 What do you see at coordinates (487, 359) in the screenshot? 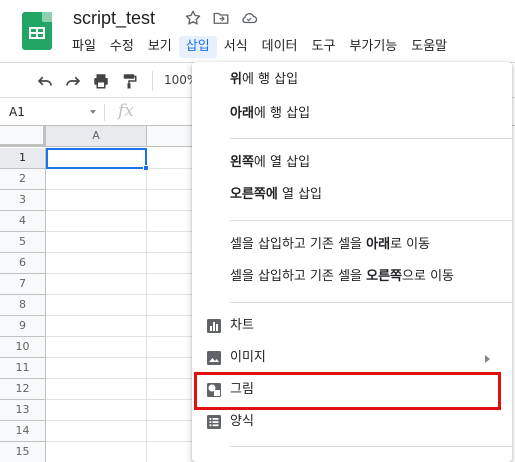
I see `submenu-arrow-icon` at bounding box center [487, 359].